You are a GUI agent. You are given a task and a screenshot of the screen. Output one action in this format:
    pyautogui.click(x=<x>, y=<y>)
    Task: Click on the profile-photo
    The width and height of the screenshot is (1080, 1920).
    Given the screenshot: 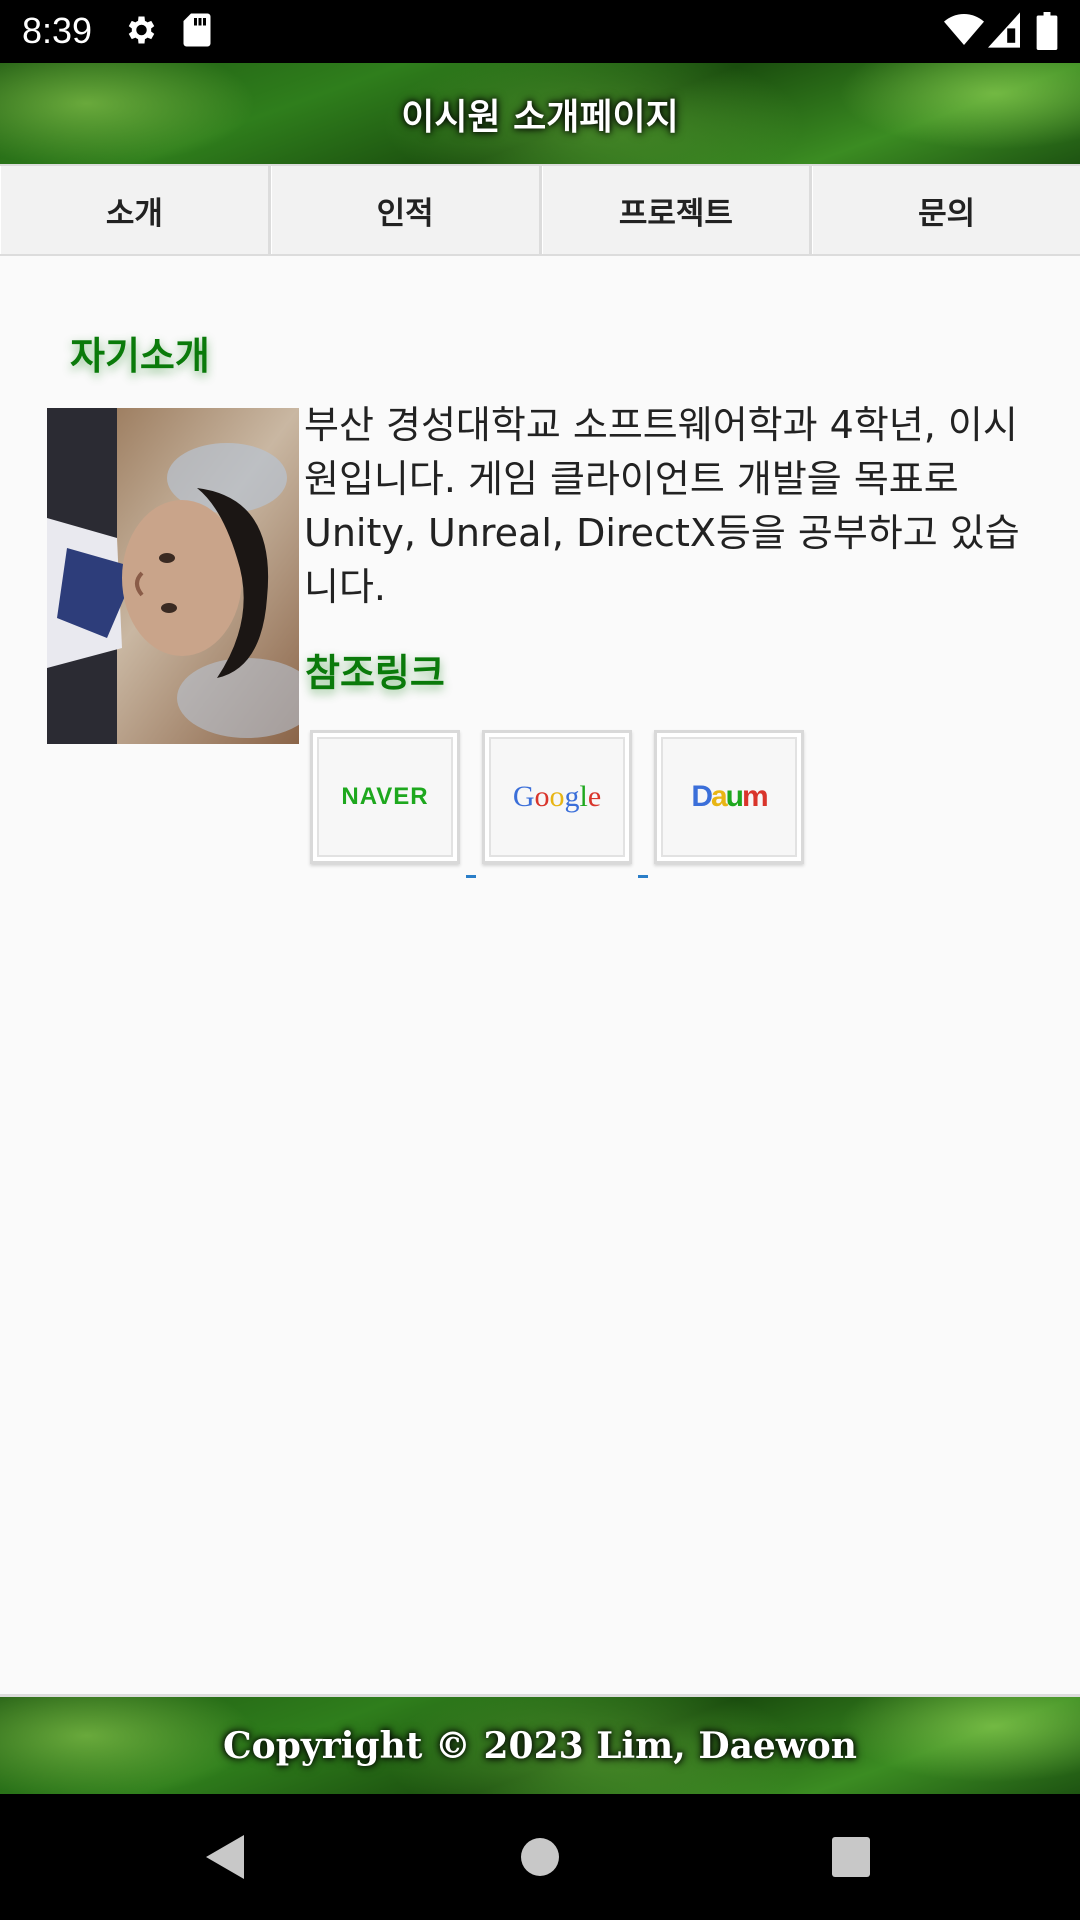 What is the action you would take?
    pyautogui.click(x=173, y=576)
    